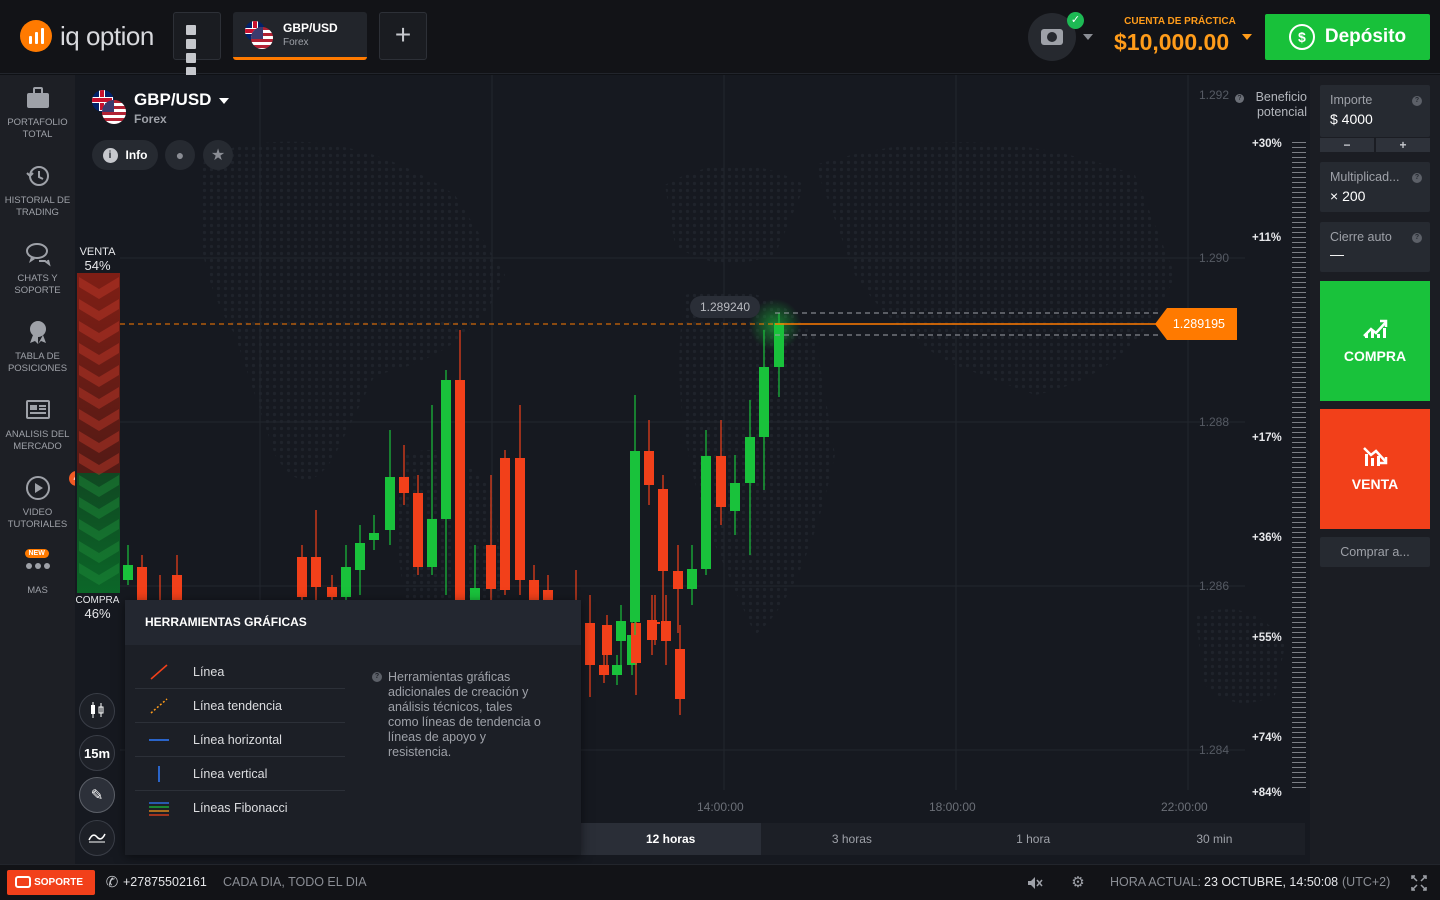  What do you see at coordinates (1347, 37) in the screenshot?
I see `deposit-button: $ Depósito` at bounding box center [1347, 37].